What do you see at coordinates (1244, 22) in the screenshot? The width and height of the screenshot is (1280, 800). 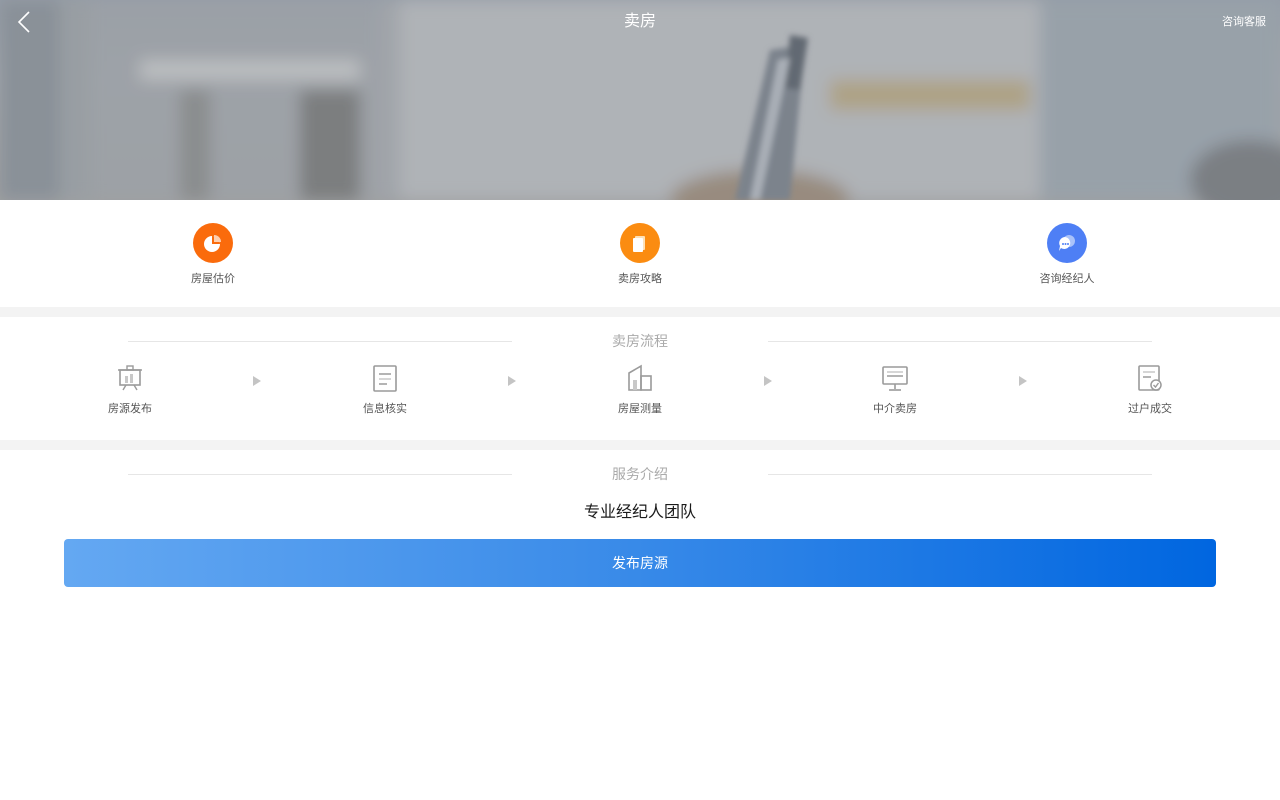 I see `consult-service-link: 咨询客服` at bounding box center [1244, 22].